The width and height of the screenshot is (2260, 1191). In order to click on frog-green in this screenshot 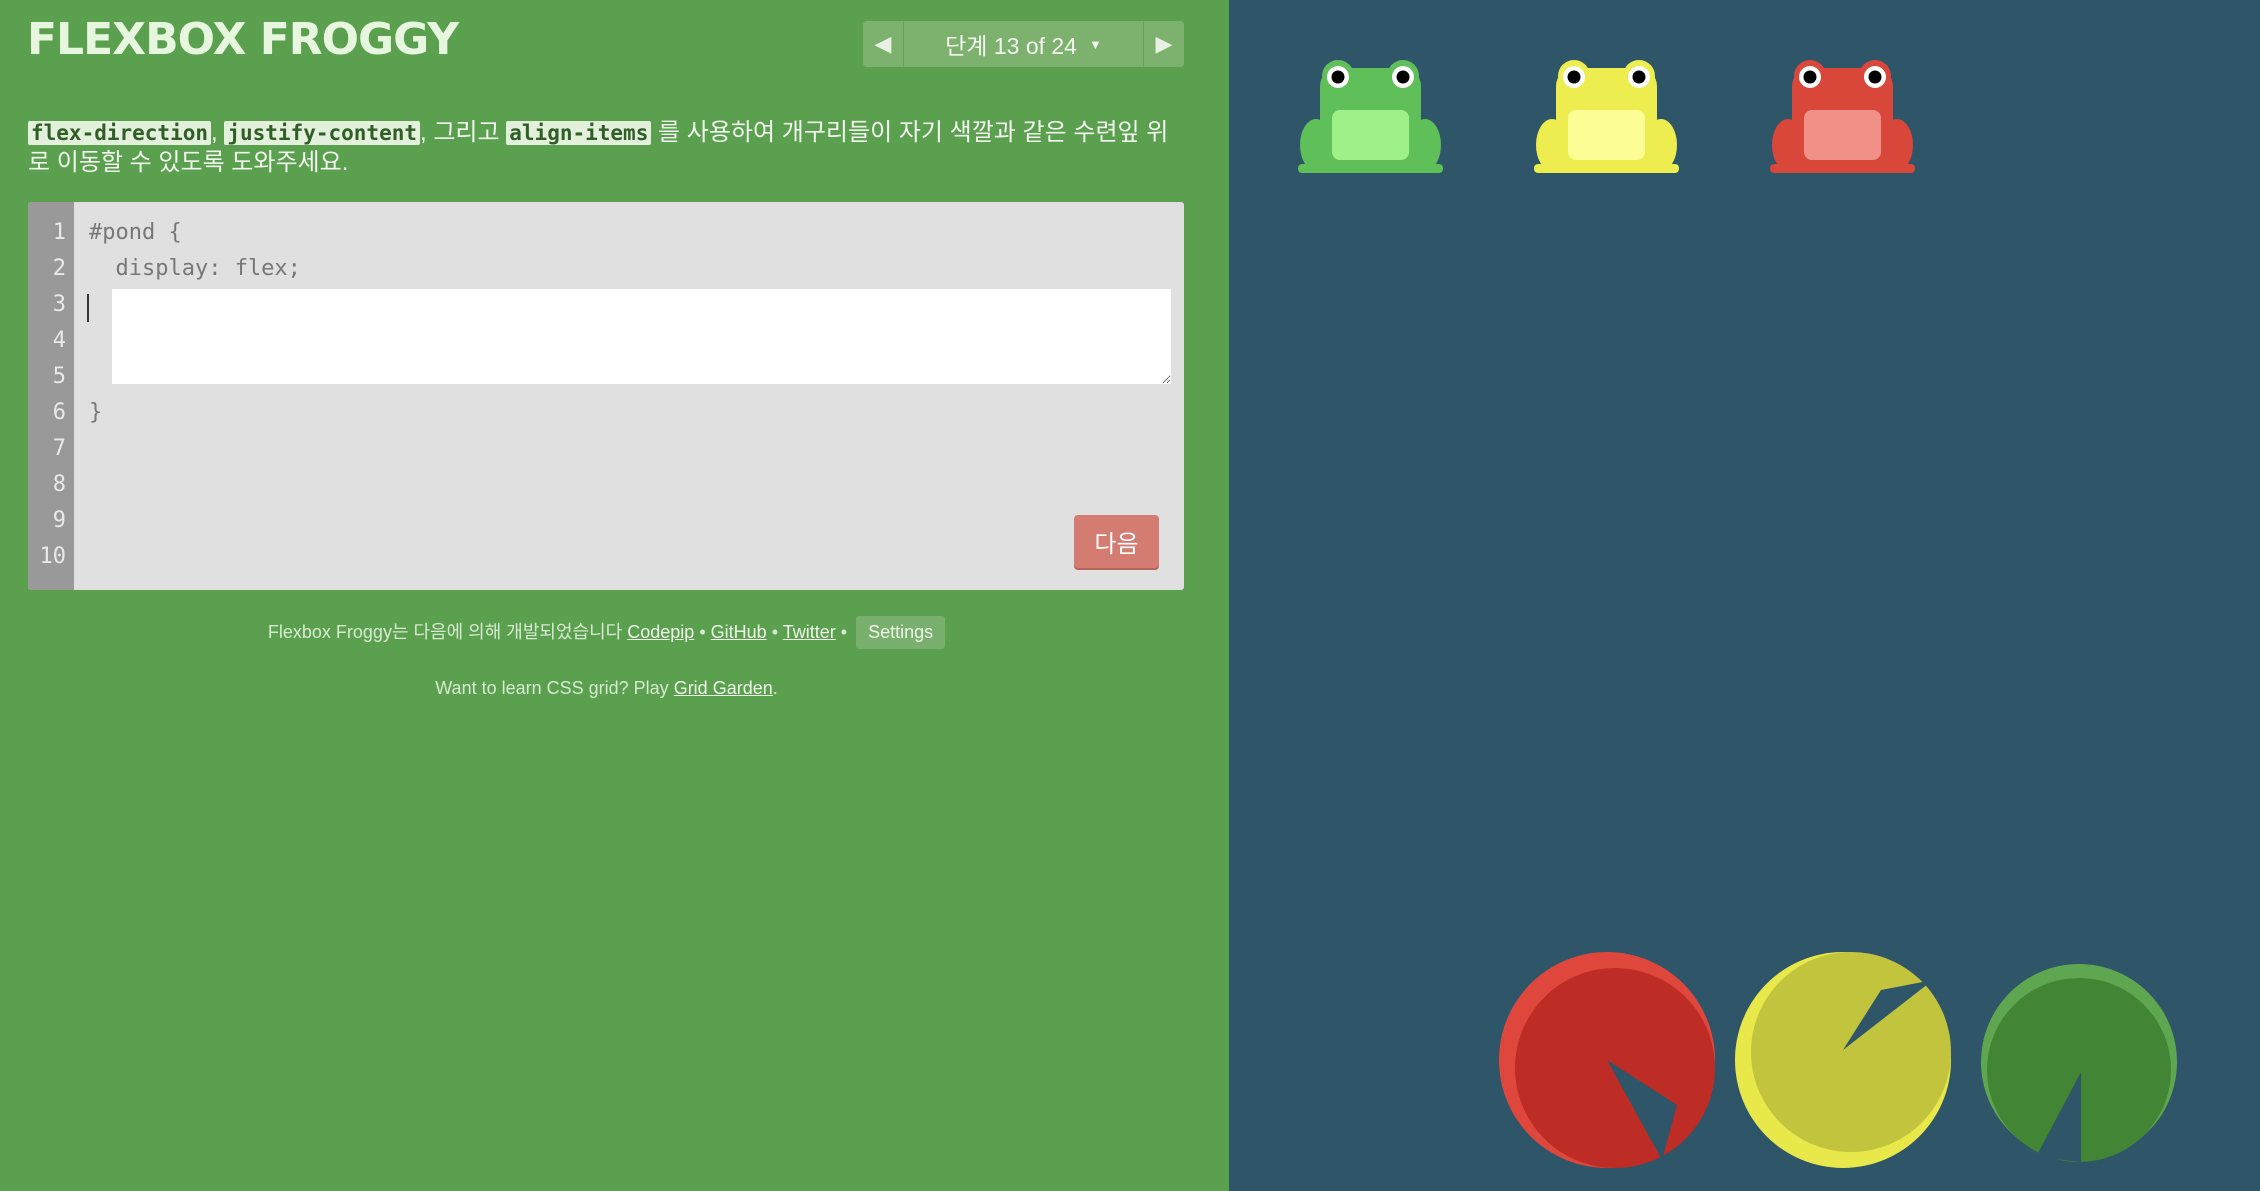, I will do `click(1370, 116)`.